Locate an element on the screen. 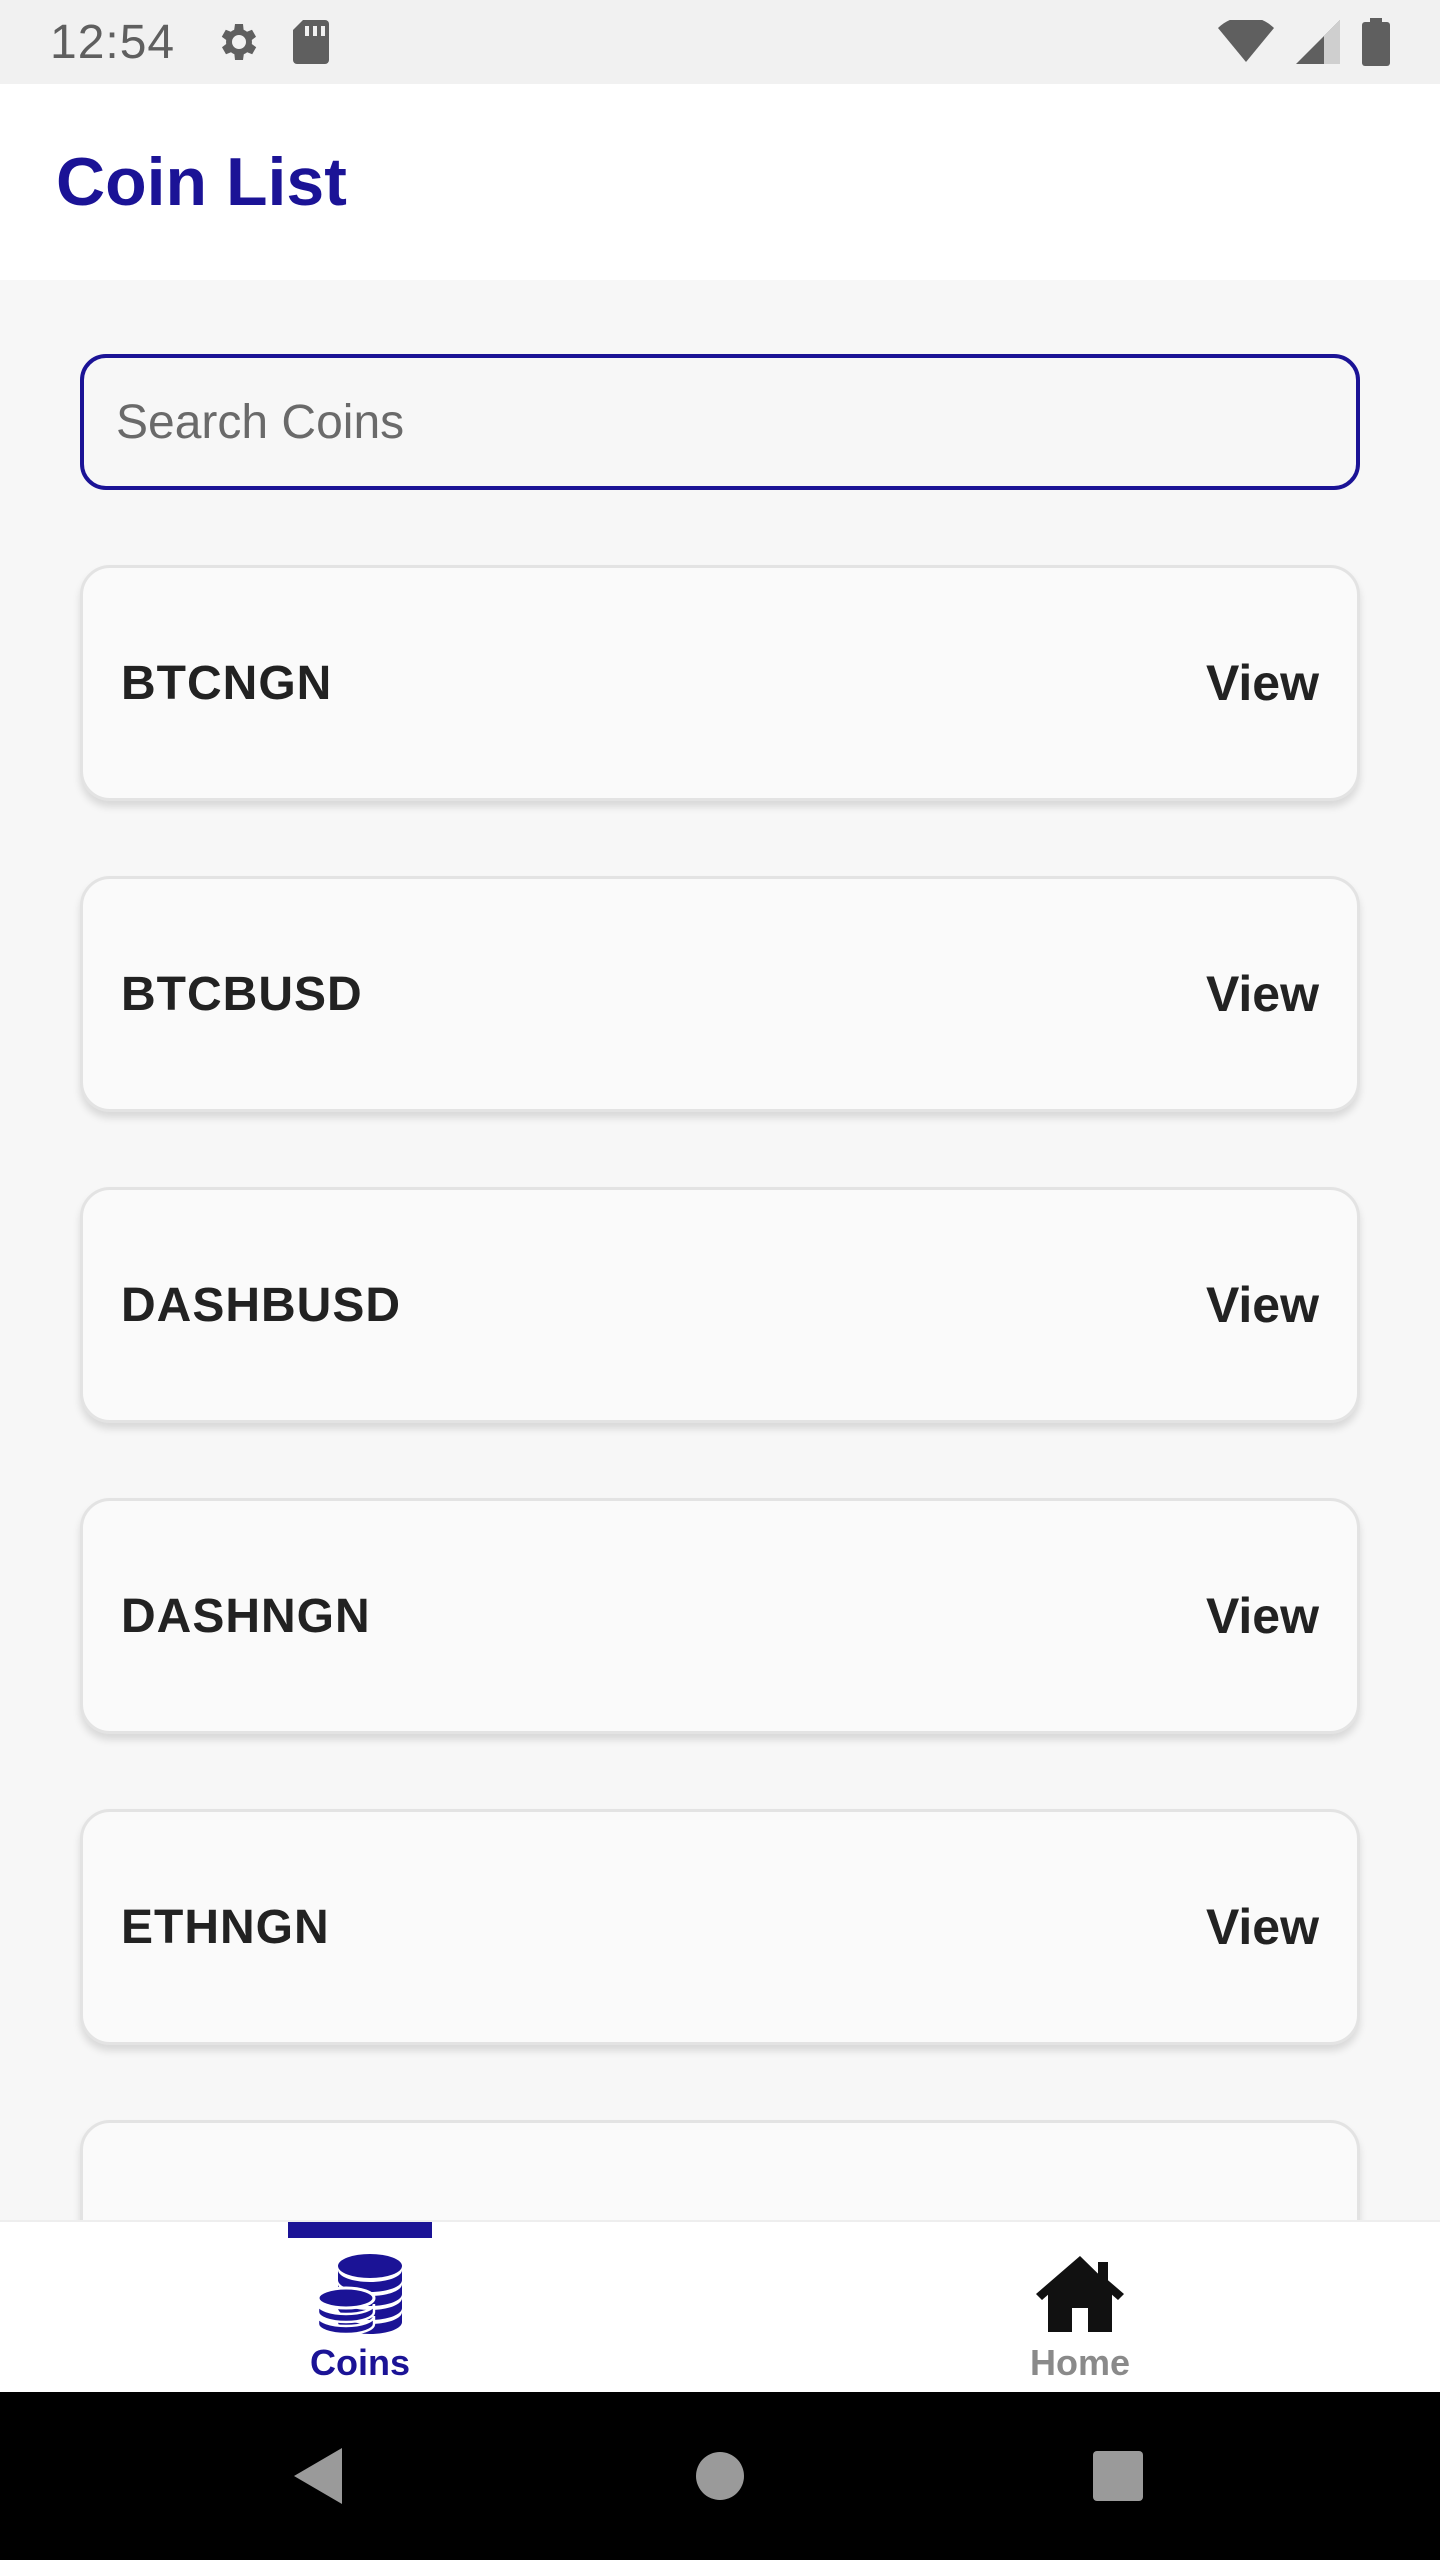 The width and height of the screenshot is (1440, 2560). sd-card-icon is located at coordinates (311, 42).